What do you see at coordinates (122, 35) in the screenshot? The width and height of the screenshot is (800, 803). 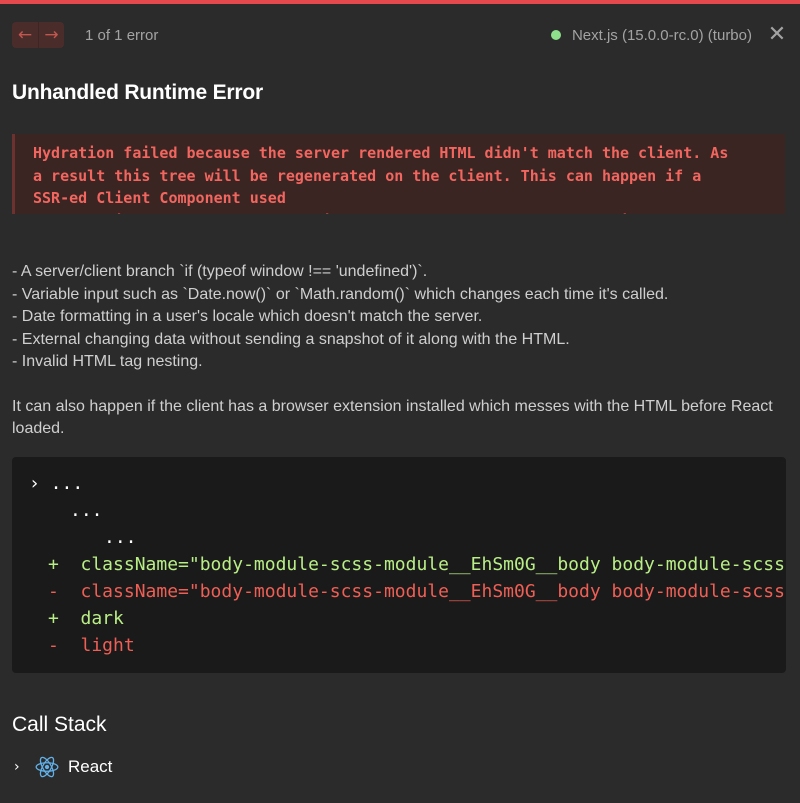 I see `error-count: 1 of 1 error` at bounding box center [122, 35].